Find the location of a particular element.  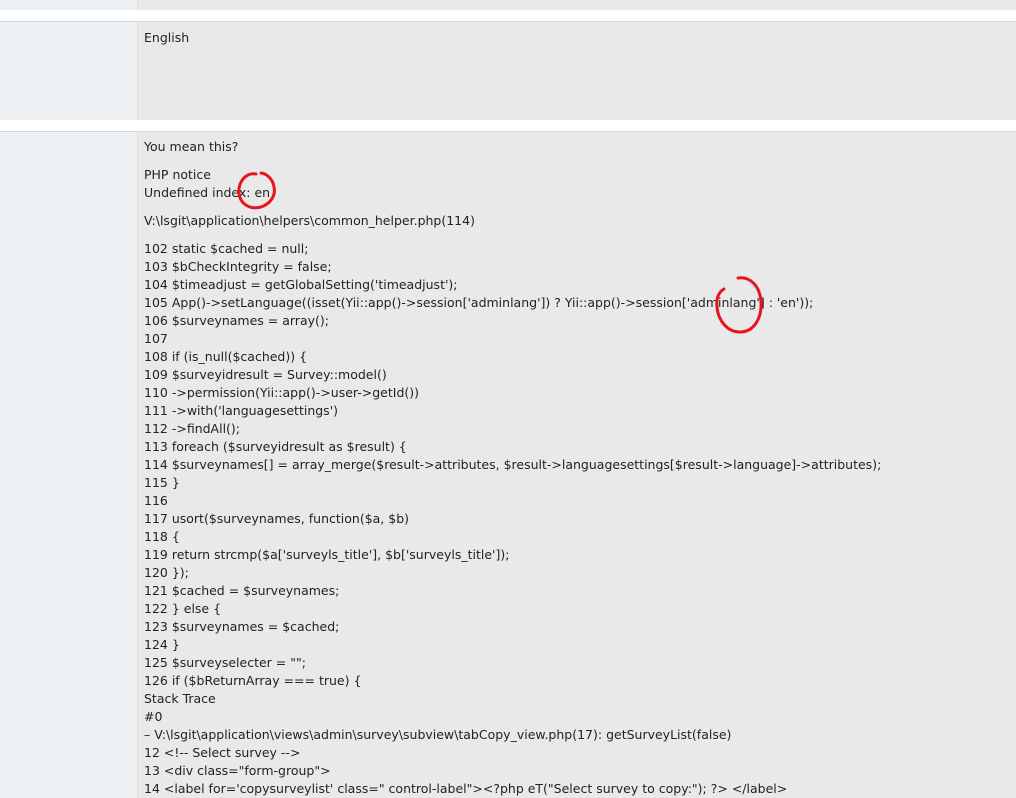

code-line: Stack Trace is located at coordinates (180, 698).